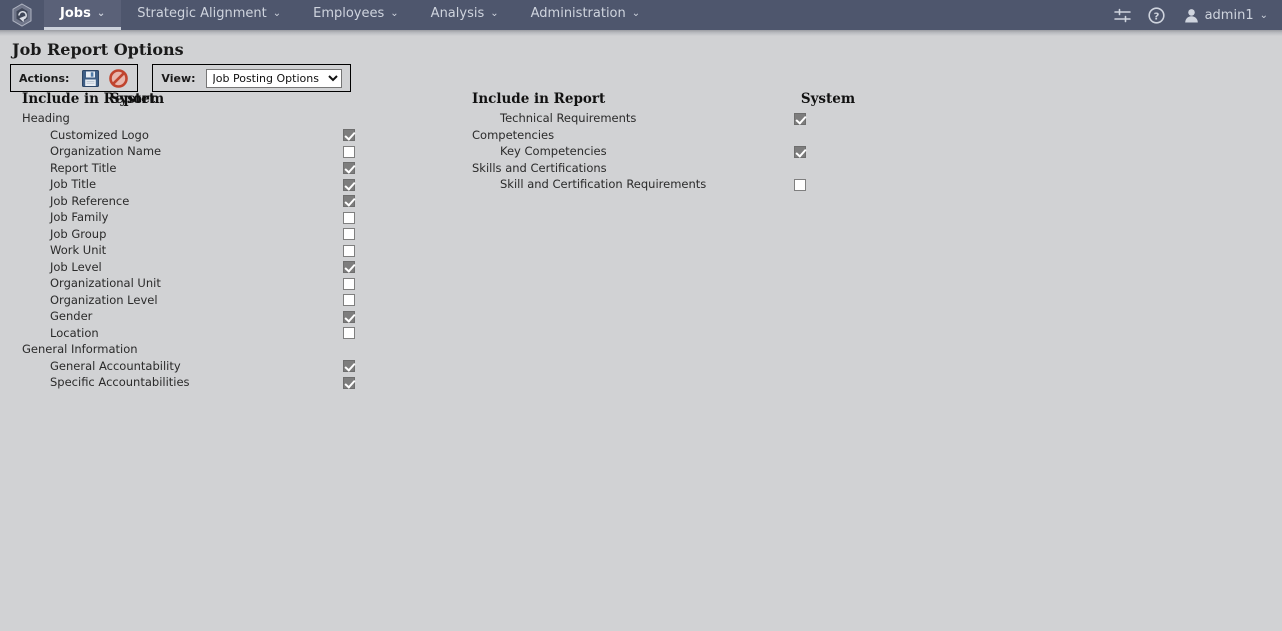 The image size is (1282, 631). Describe the element at coordinates (44, 78) in the screenshot. I see `actions-label: Actions:` at that location.